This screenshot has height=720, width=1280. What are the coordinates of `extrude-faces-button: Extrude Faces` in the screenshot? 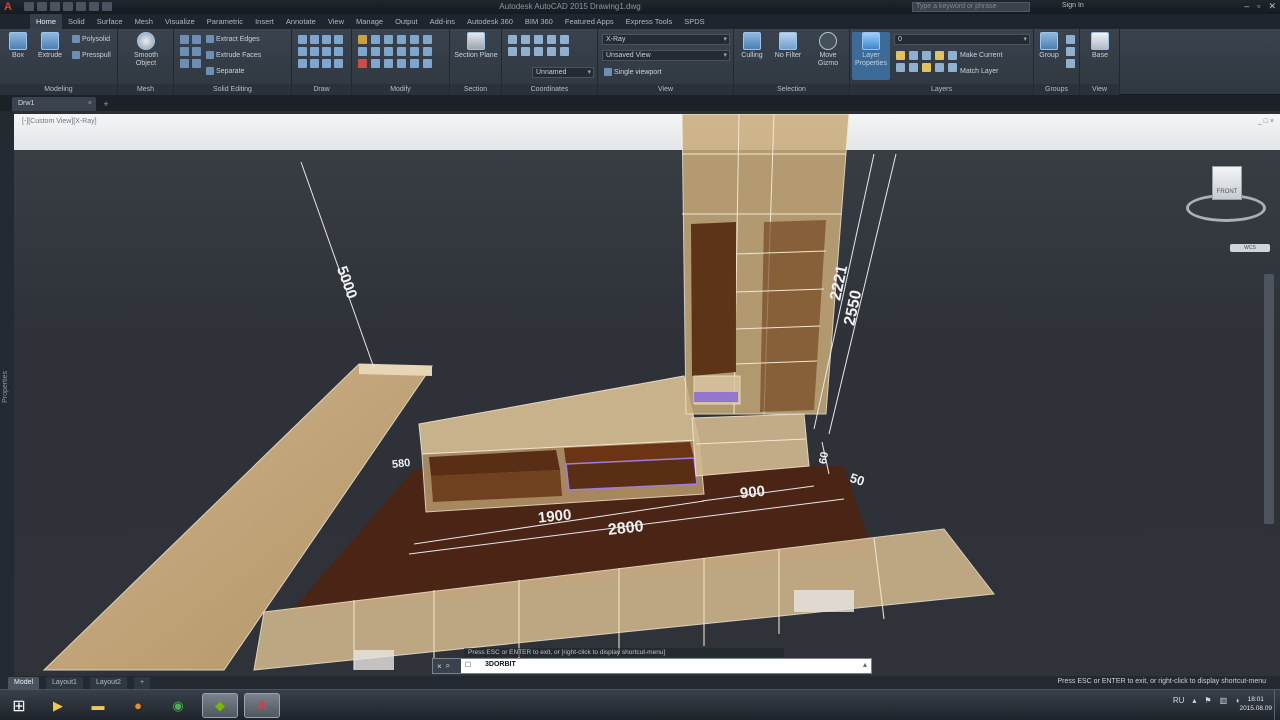 It's located at (233, 55).